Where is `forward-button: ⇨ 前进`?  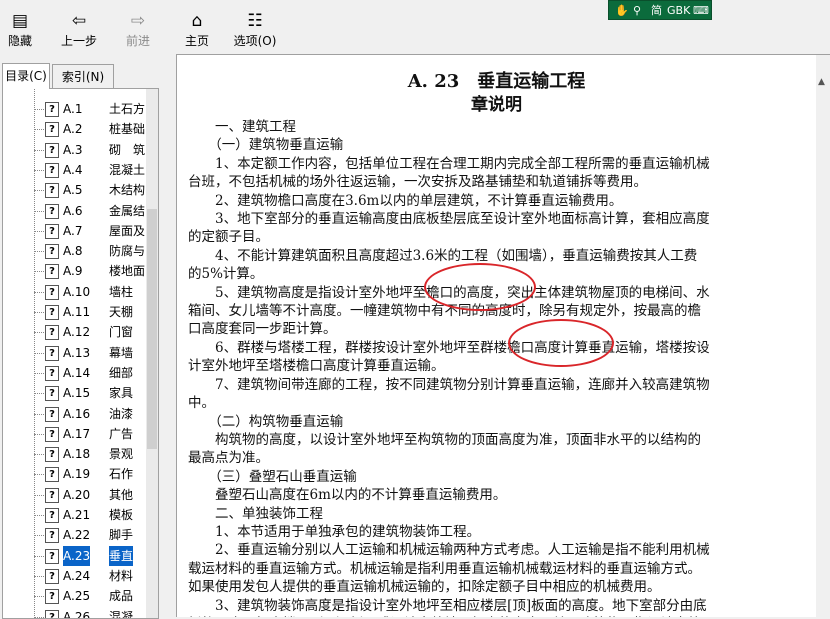 forward-button: ⇨ 前进 is located at coordinates (138, 29).